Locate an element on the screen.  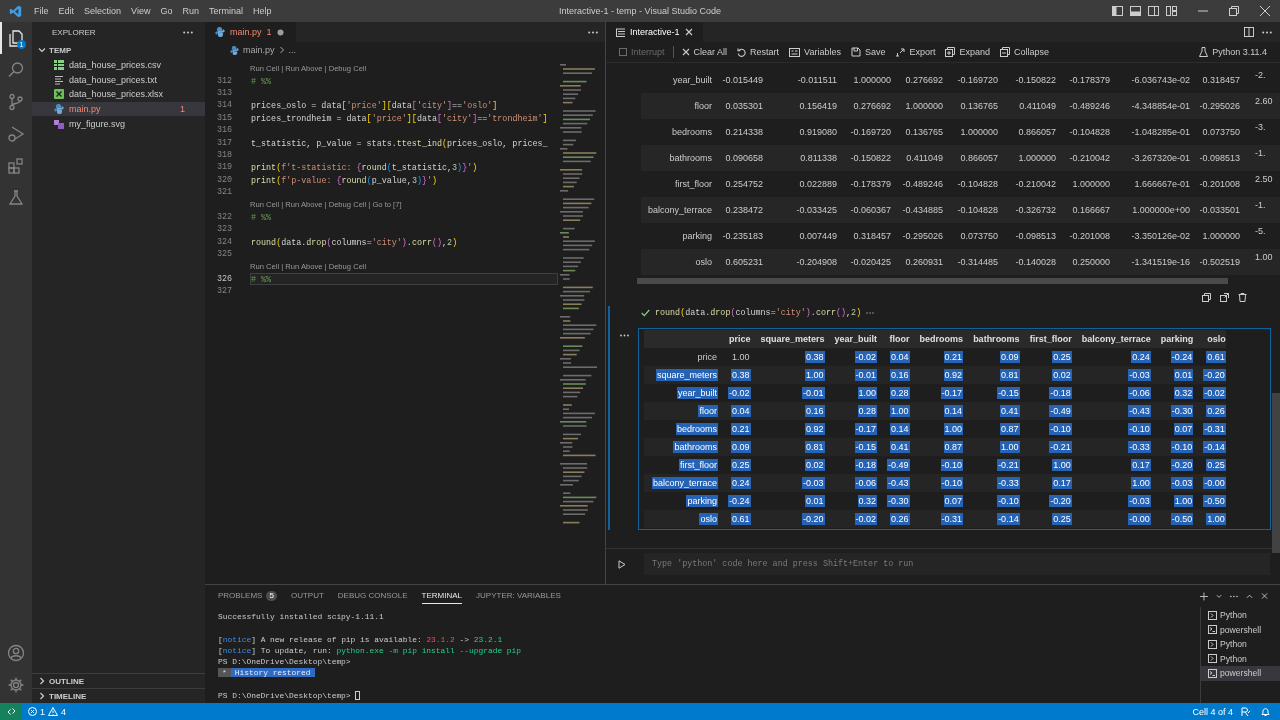
run-debug-icon is located at coordinates (16, 134).